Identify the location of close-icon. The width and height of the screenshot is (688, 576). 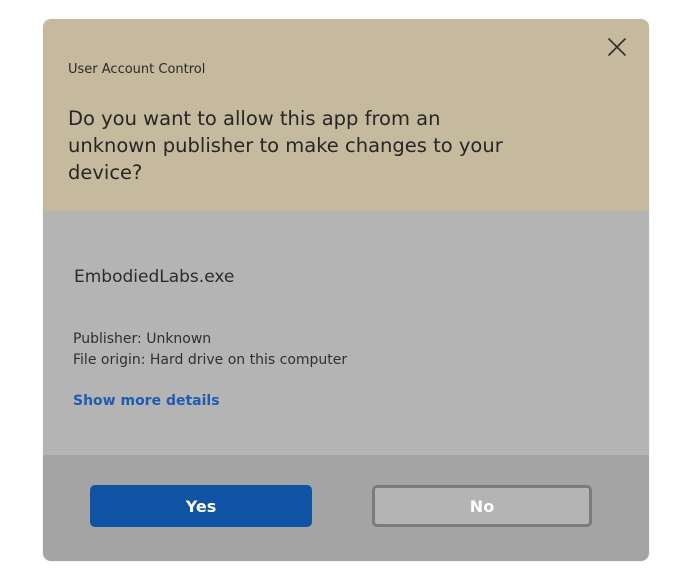
(617, 47).